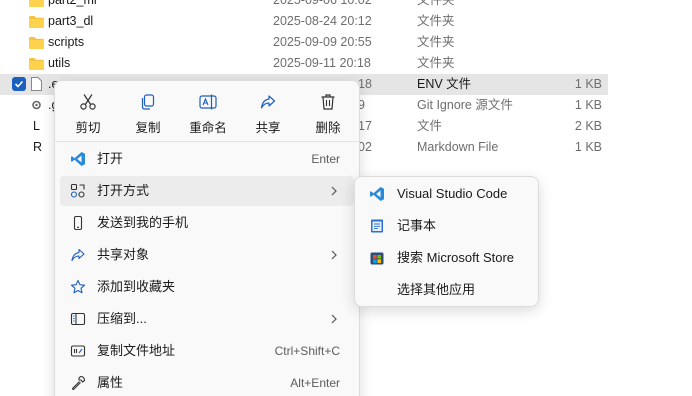 Image resolution: width=692 pixels, height=396 pixels. I want to click on menu-item-properties: 属性 Alt+Enter, so click(207, 382).